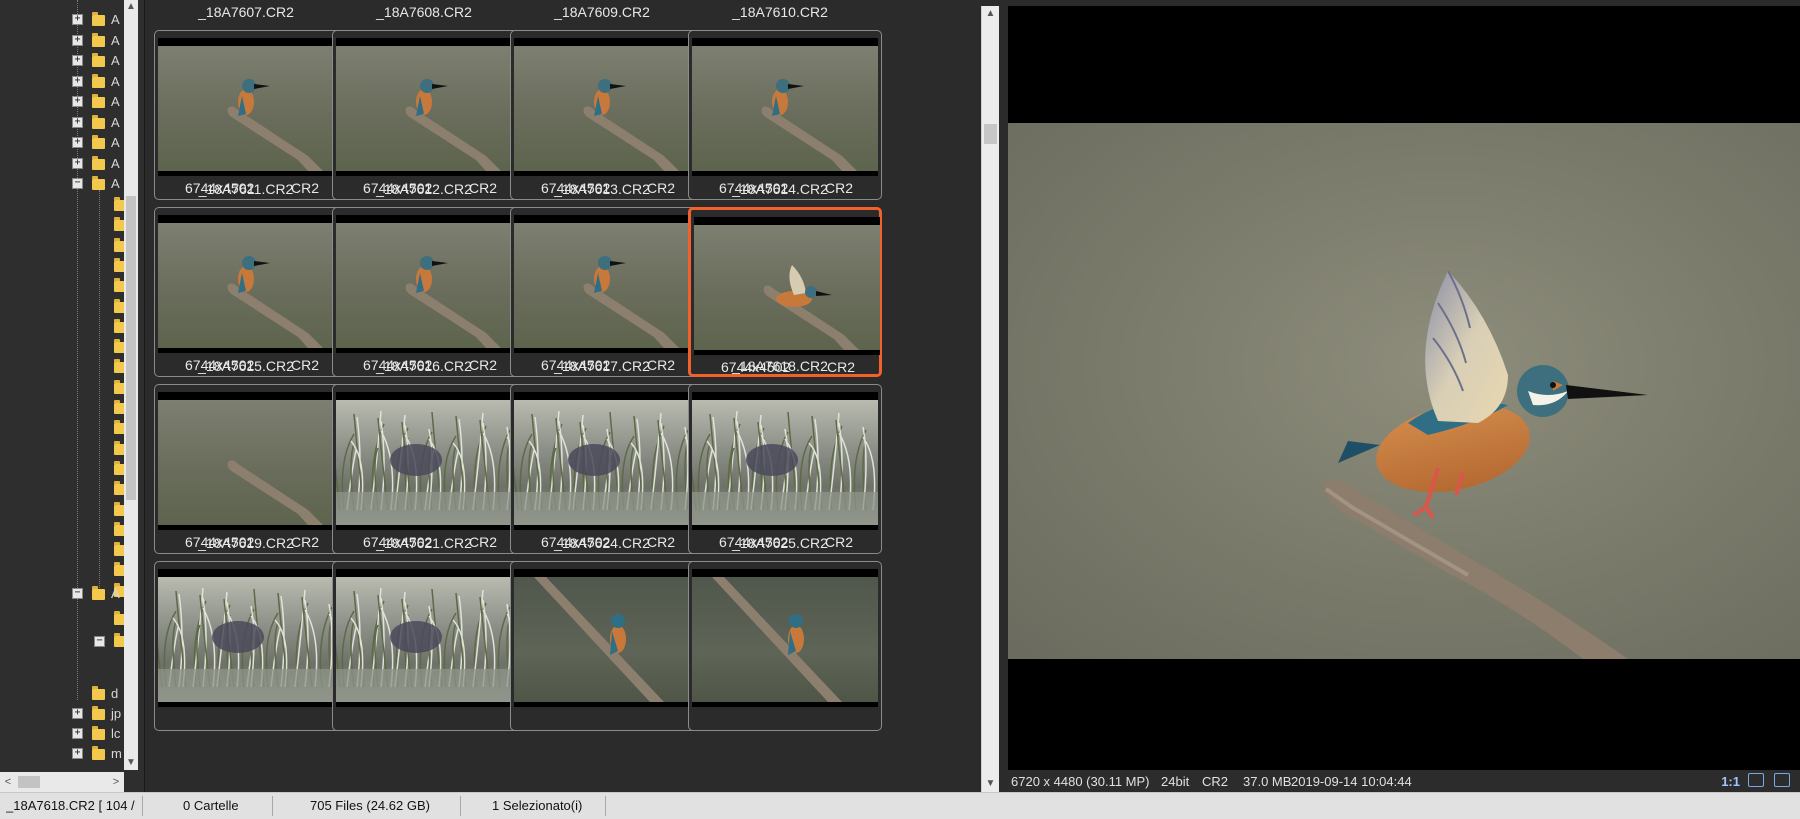 This screenshot has width=1800, height=819. Describe the element at coordinates (116, 782) in the screenshot. I see `scroll-right-arrow: >` at that location.